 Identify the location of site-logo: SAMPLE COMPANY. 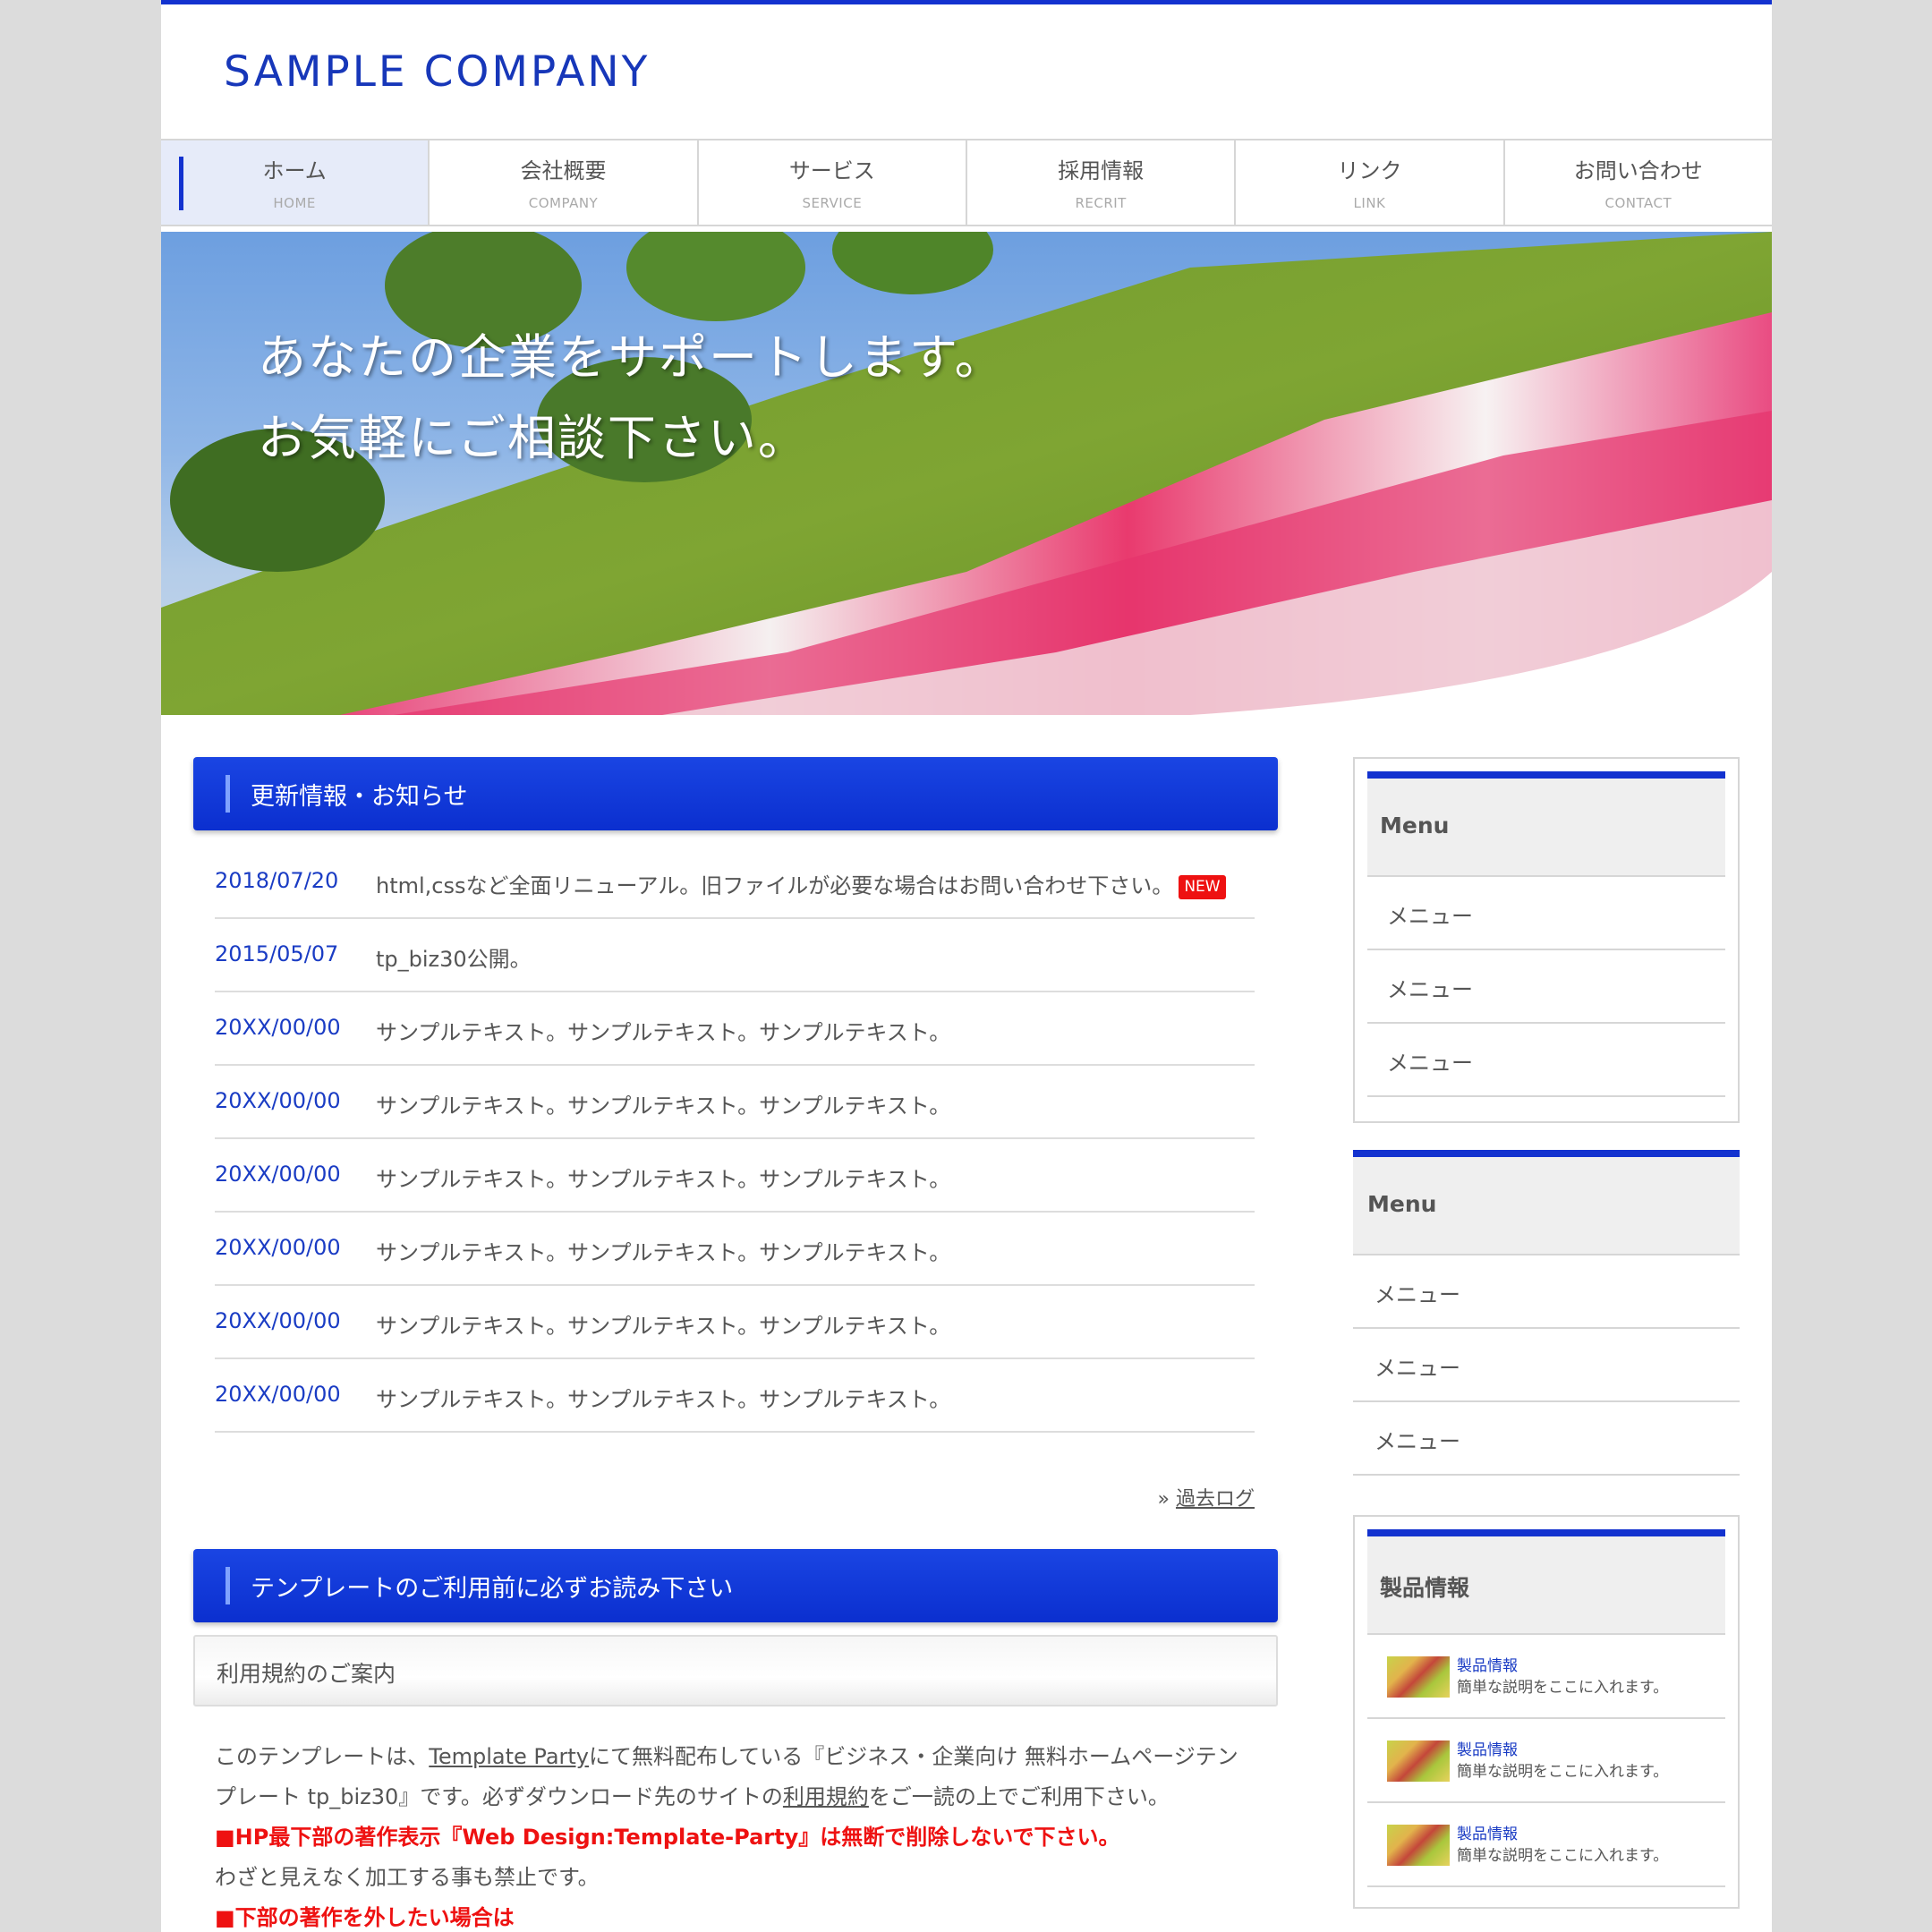
(437, 72).